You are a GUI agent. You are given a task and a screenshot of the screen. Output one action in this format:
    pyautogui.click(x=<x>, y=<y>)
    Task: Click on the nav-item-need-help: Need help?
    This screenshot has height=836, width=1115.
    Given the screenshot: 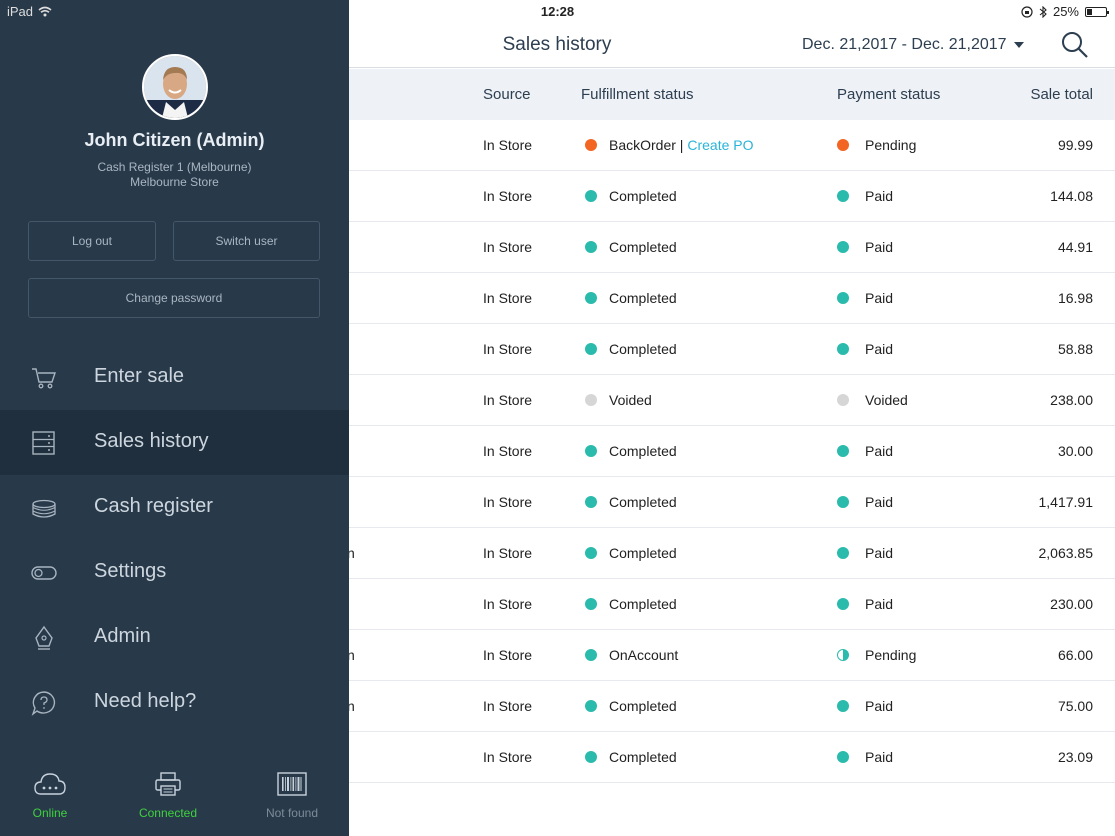 What is the action you would take?
    pyautogui.click(x=174, y=702)
    